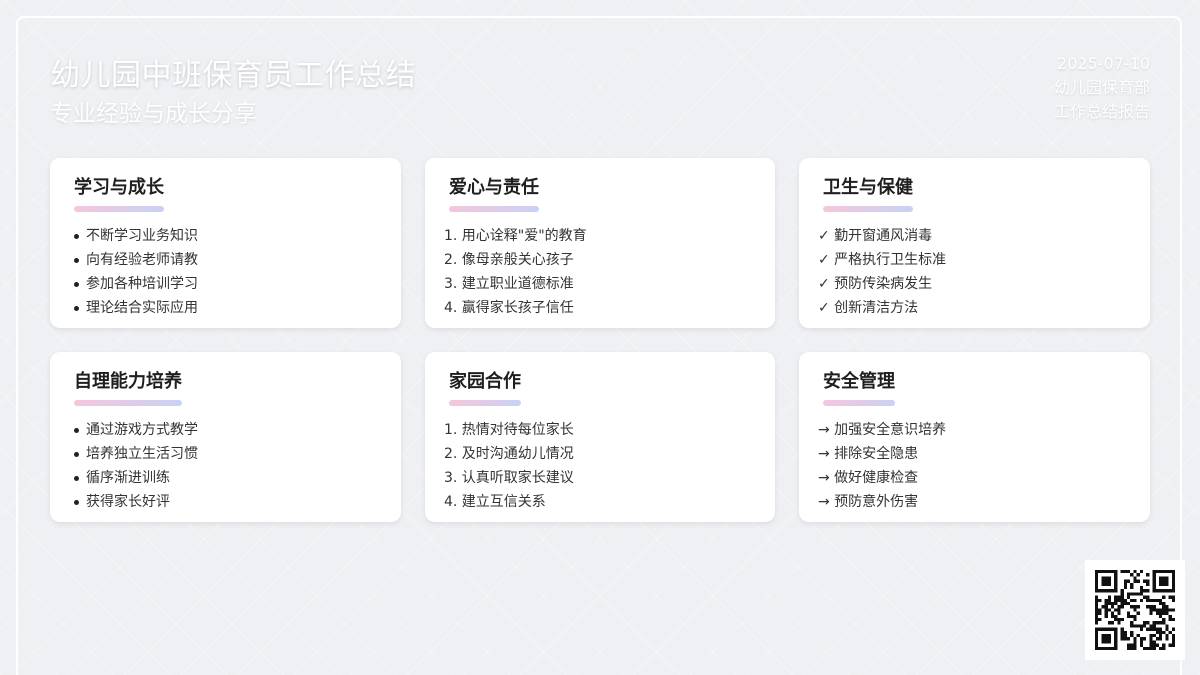 The width and height of the screenshot is (1200, 675). What do you see at coordinates (972, 466) in the screenshot?
I see `card-list: → 加强安全意识培养 → 排除安全隐患 → 做好健康检查 → 预防意外伤害` at bounding box center [972, 466].